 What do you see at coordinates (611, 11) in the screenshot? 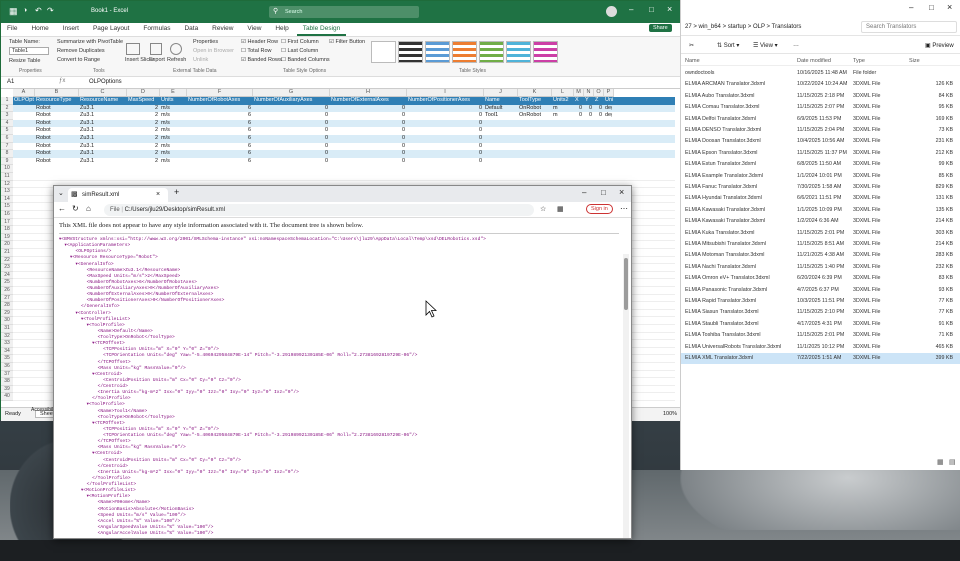
I see `avatar` at bounding box center [611, 11].